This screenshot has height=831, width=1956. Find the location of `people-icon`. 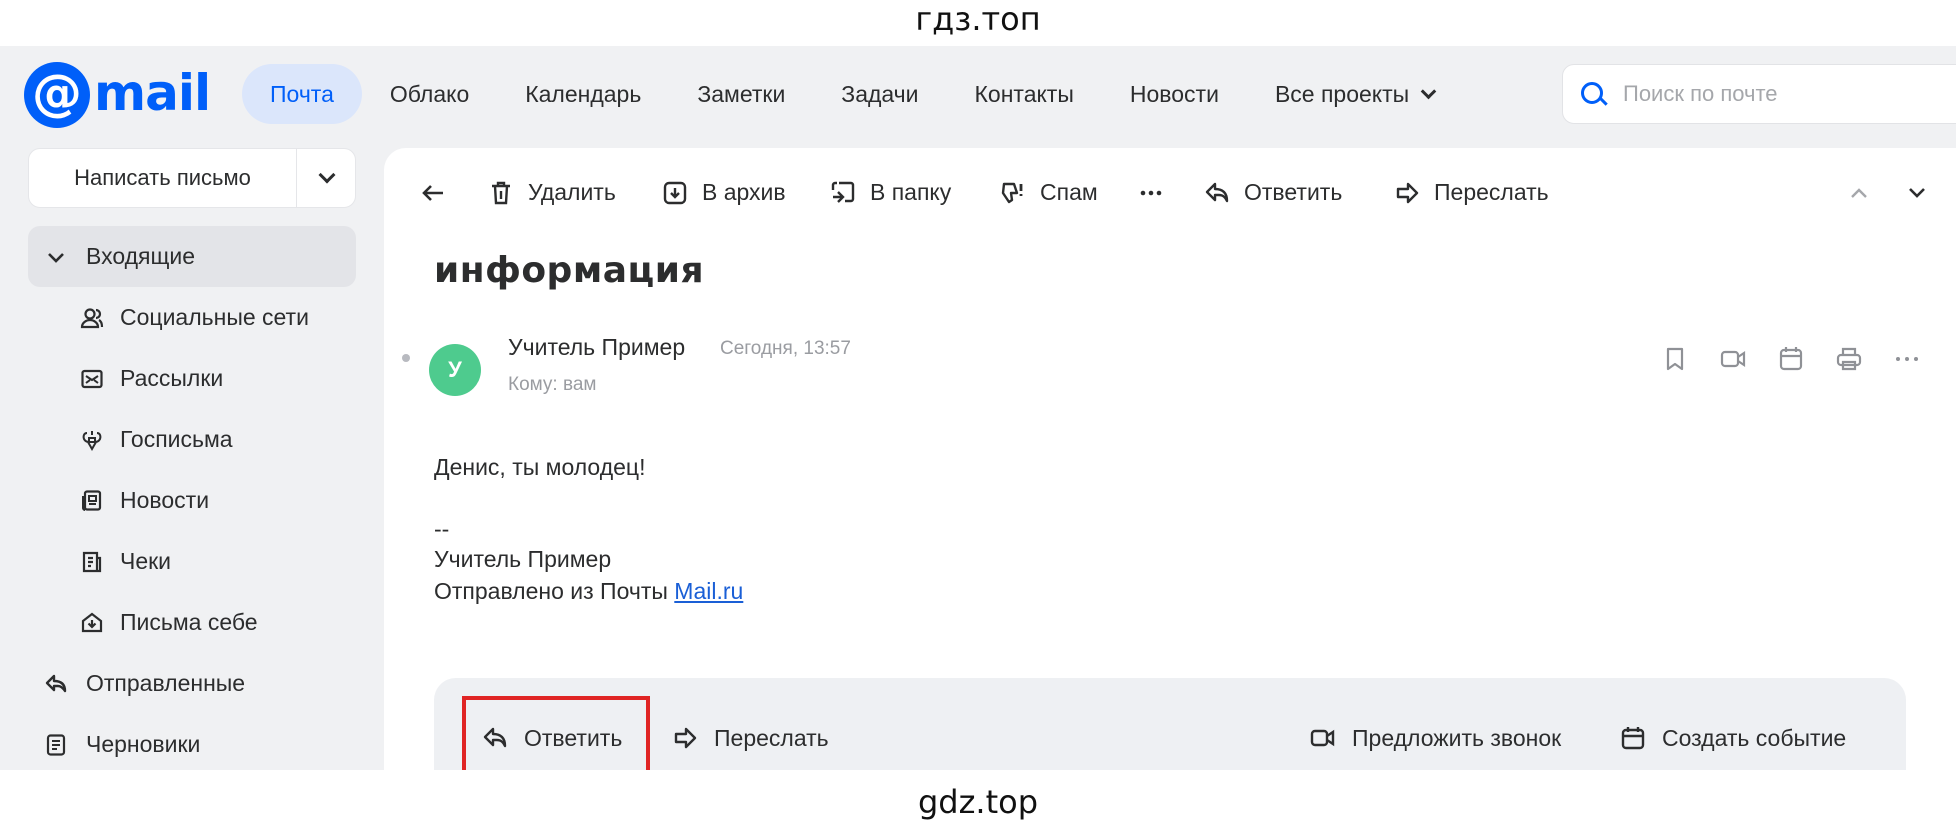

people-icon is located at coordinates (92, 318).